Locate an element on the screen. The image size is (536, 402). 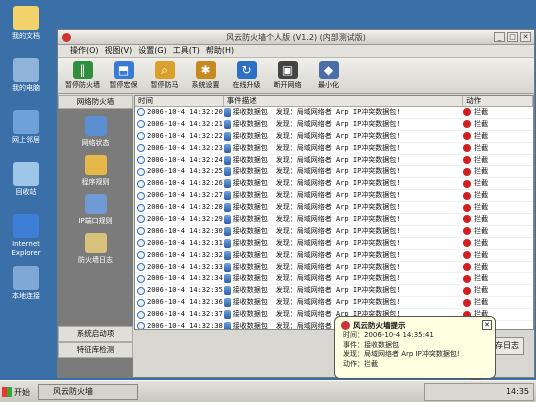
start-button: 开始 is located at coordinates (18, 392).